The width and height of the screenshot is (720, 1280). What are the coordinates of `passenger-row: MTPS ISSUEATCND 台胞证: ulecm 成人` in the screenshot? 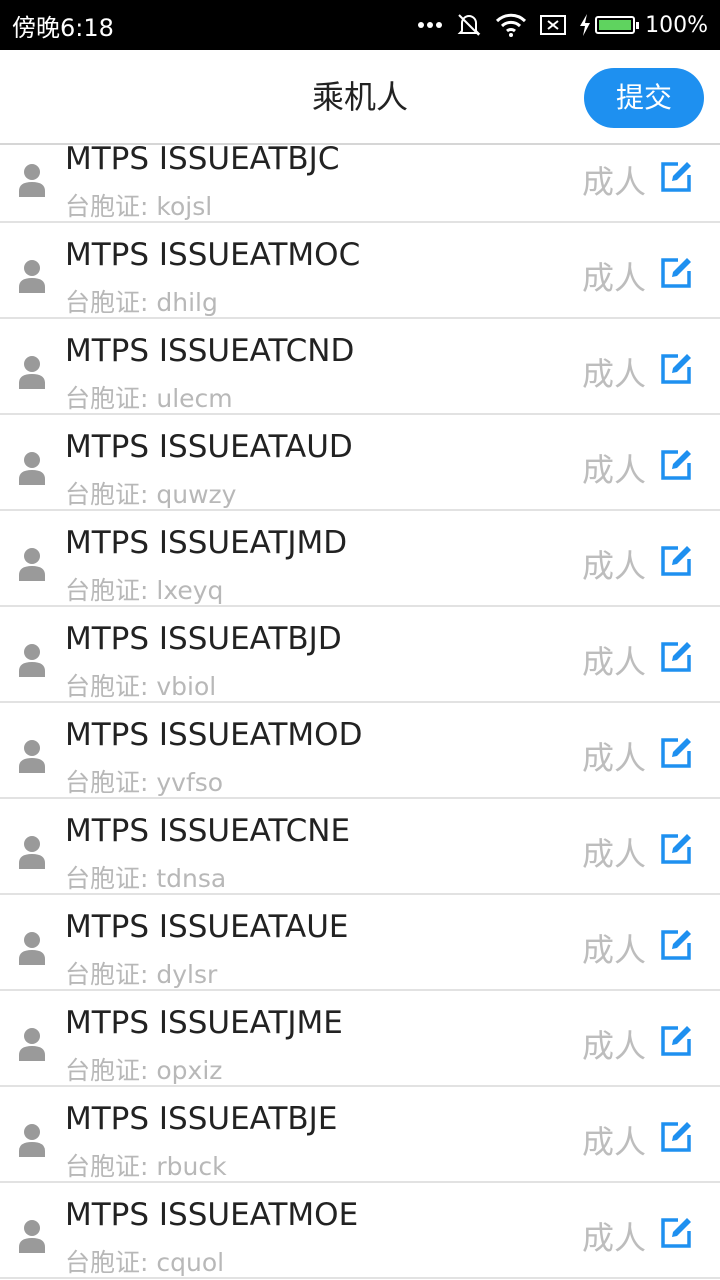 It's located at (360, 367).